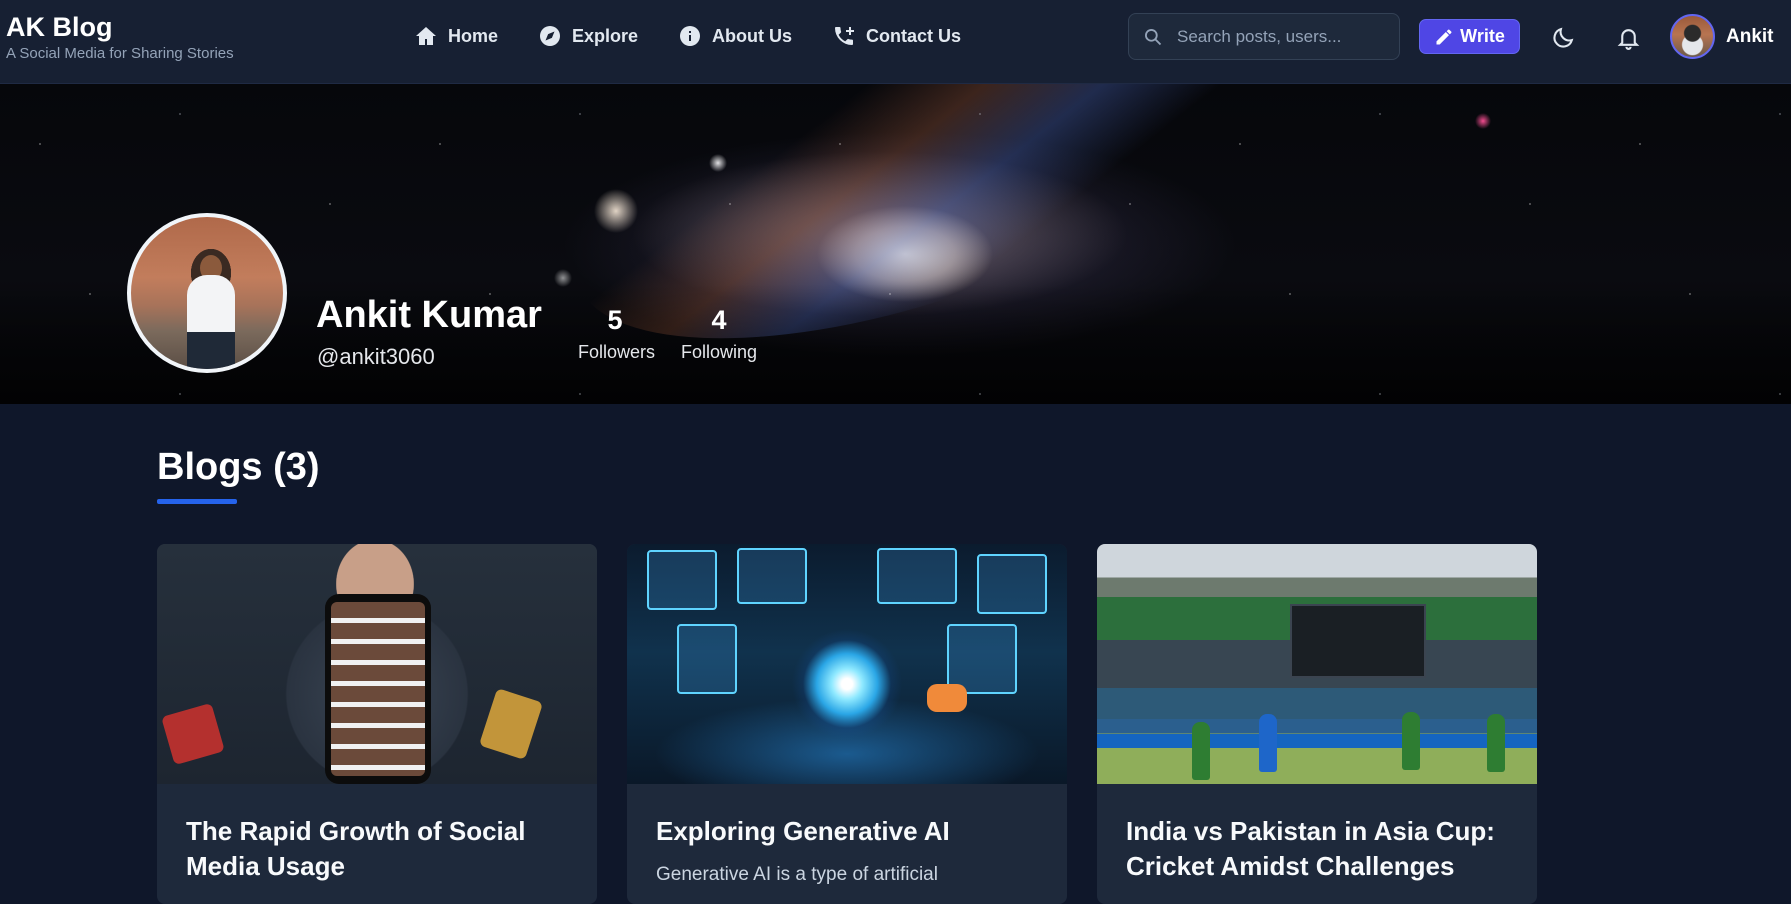  Describe the element at coordinates (1482, 36) in the screenshot. I see `write-button-label: Write` at that location.